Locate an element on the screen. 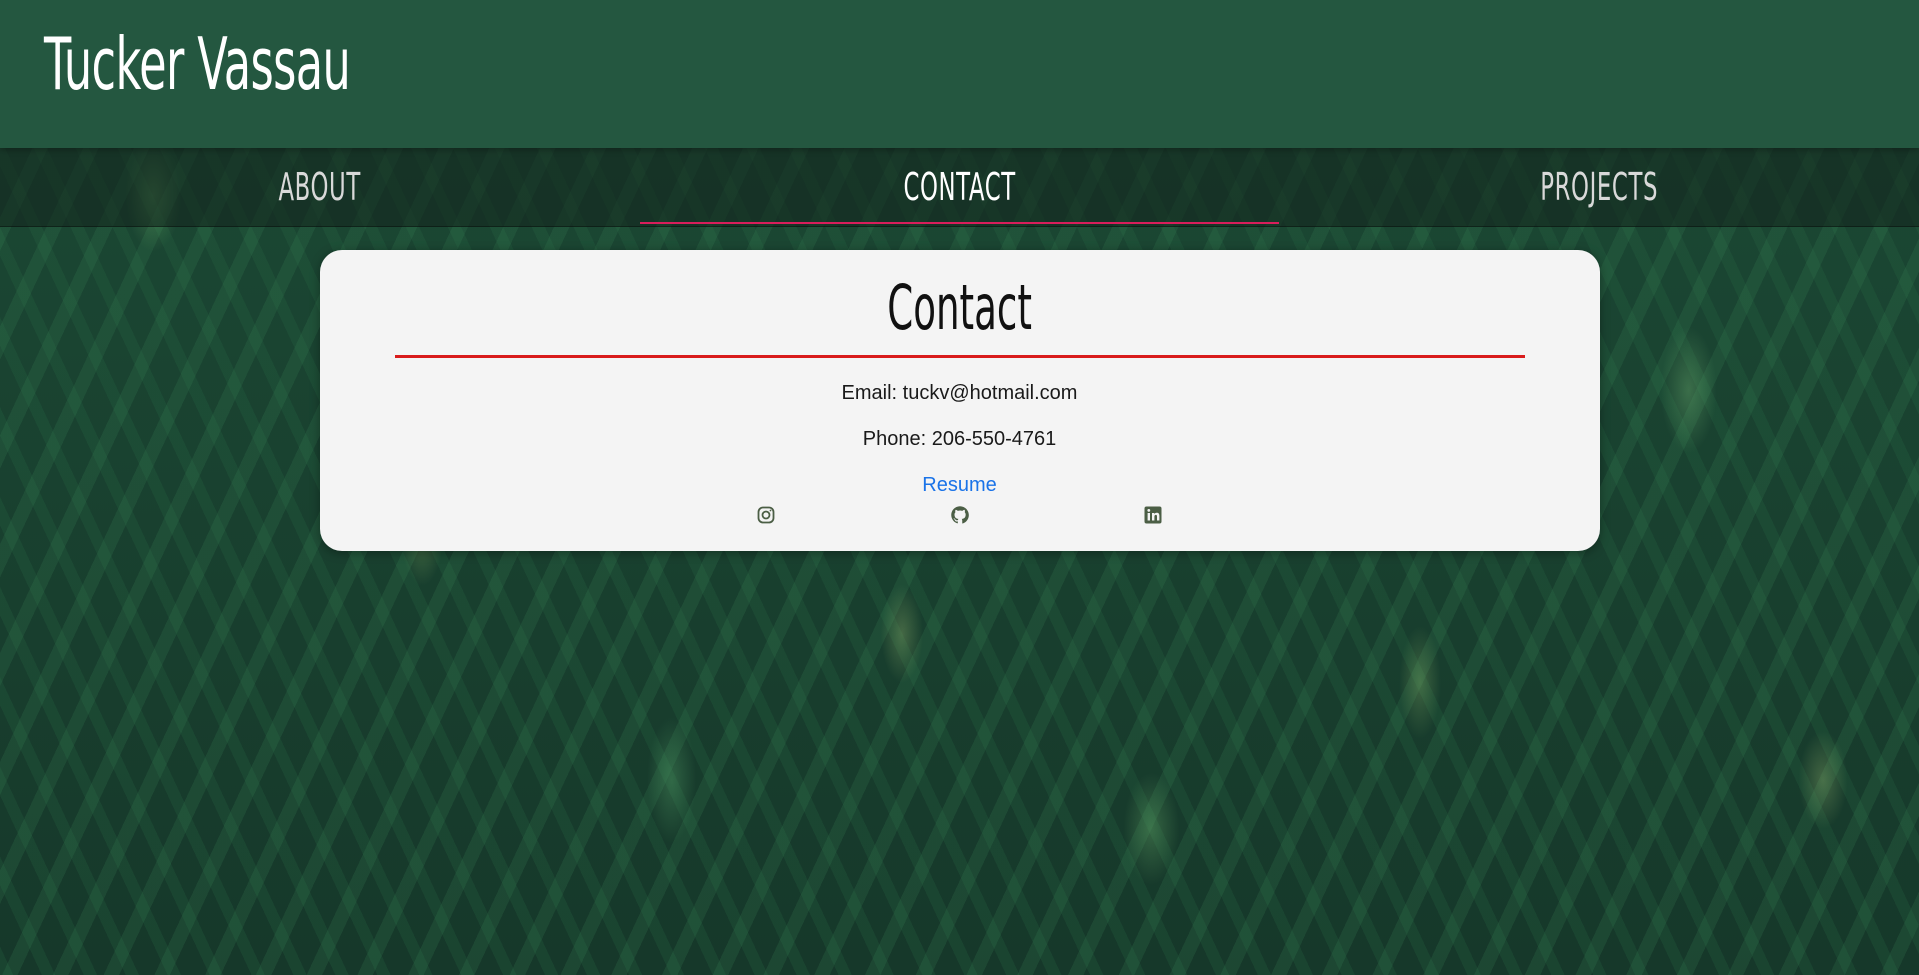  nav-item-contact-label: Contact is located at coordinates (959, 187).